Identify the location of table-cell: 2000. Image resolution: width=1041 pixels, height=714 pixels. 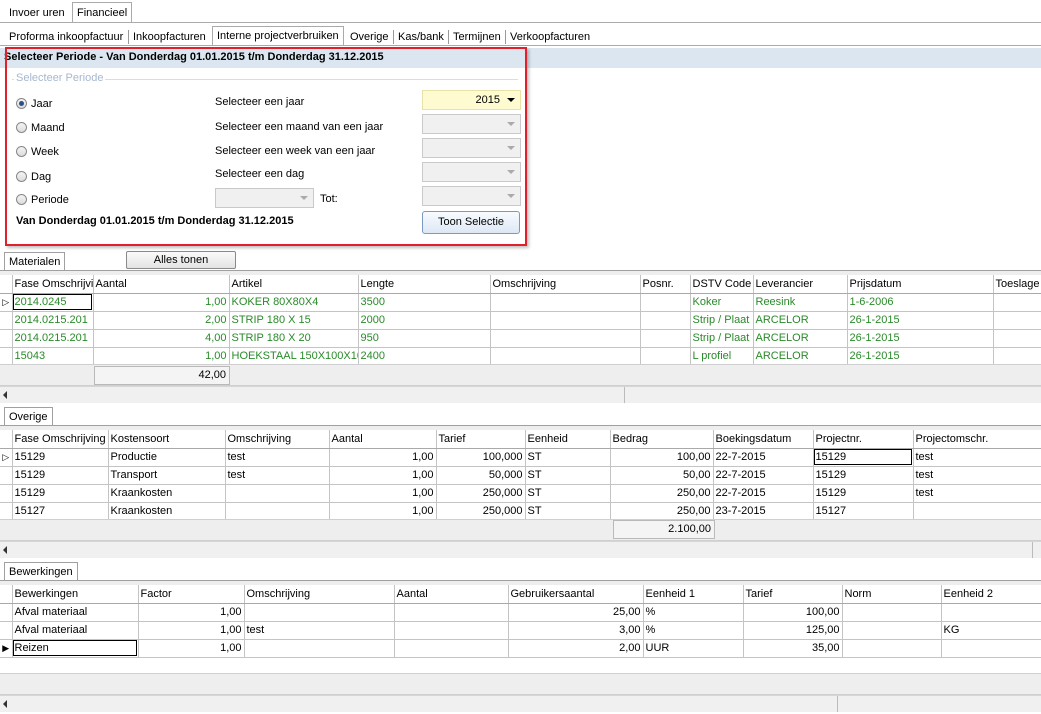
(424, 320).